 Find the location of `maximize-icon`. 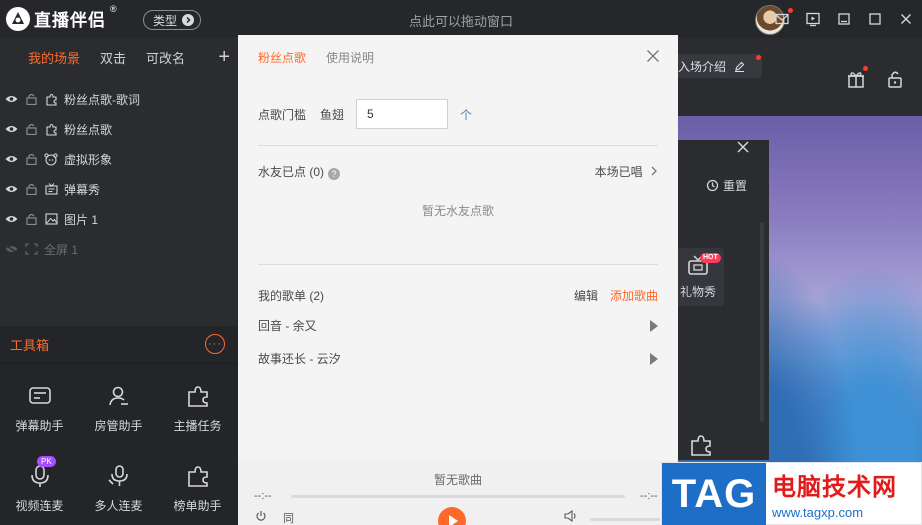

maximize-icon is located at coordinates (875, 19).